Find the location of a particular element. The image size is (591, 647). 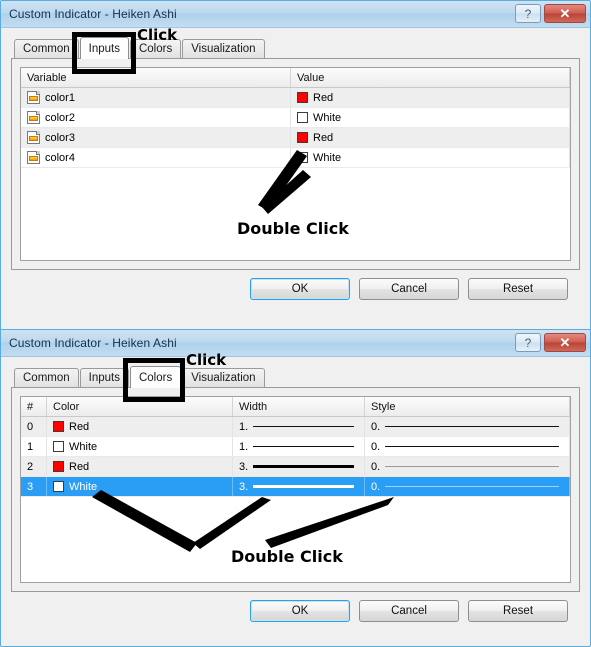

dialog1-title: Custom Indicator - Heiken Ashi is located at coordinates (93, 14).